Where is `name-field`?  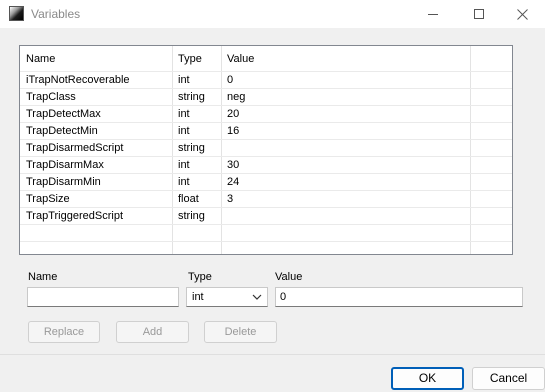
name-field is located at coordinates (103, 297).